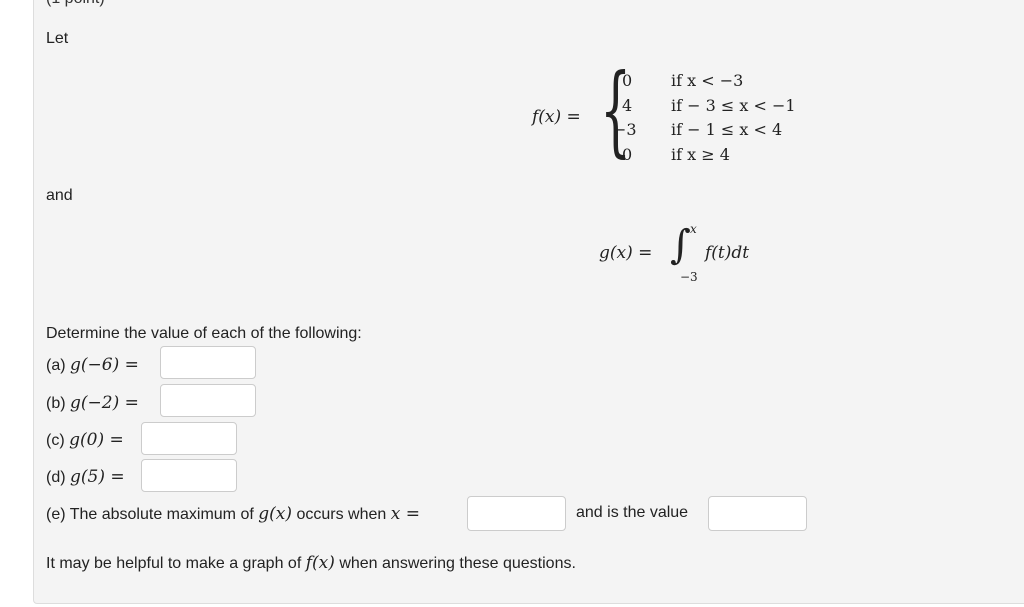  What do you see at coordinates (689, 277) in the screenshot?
I see `integral-lower: −3` at bounding box center [689, 277].